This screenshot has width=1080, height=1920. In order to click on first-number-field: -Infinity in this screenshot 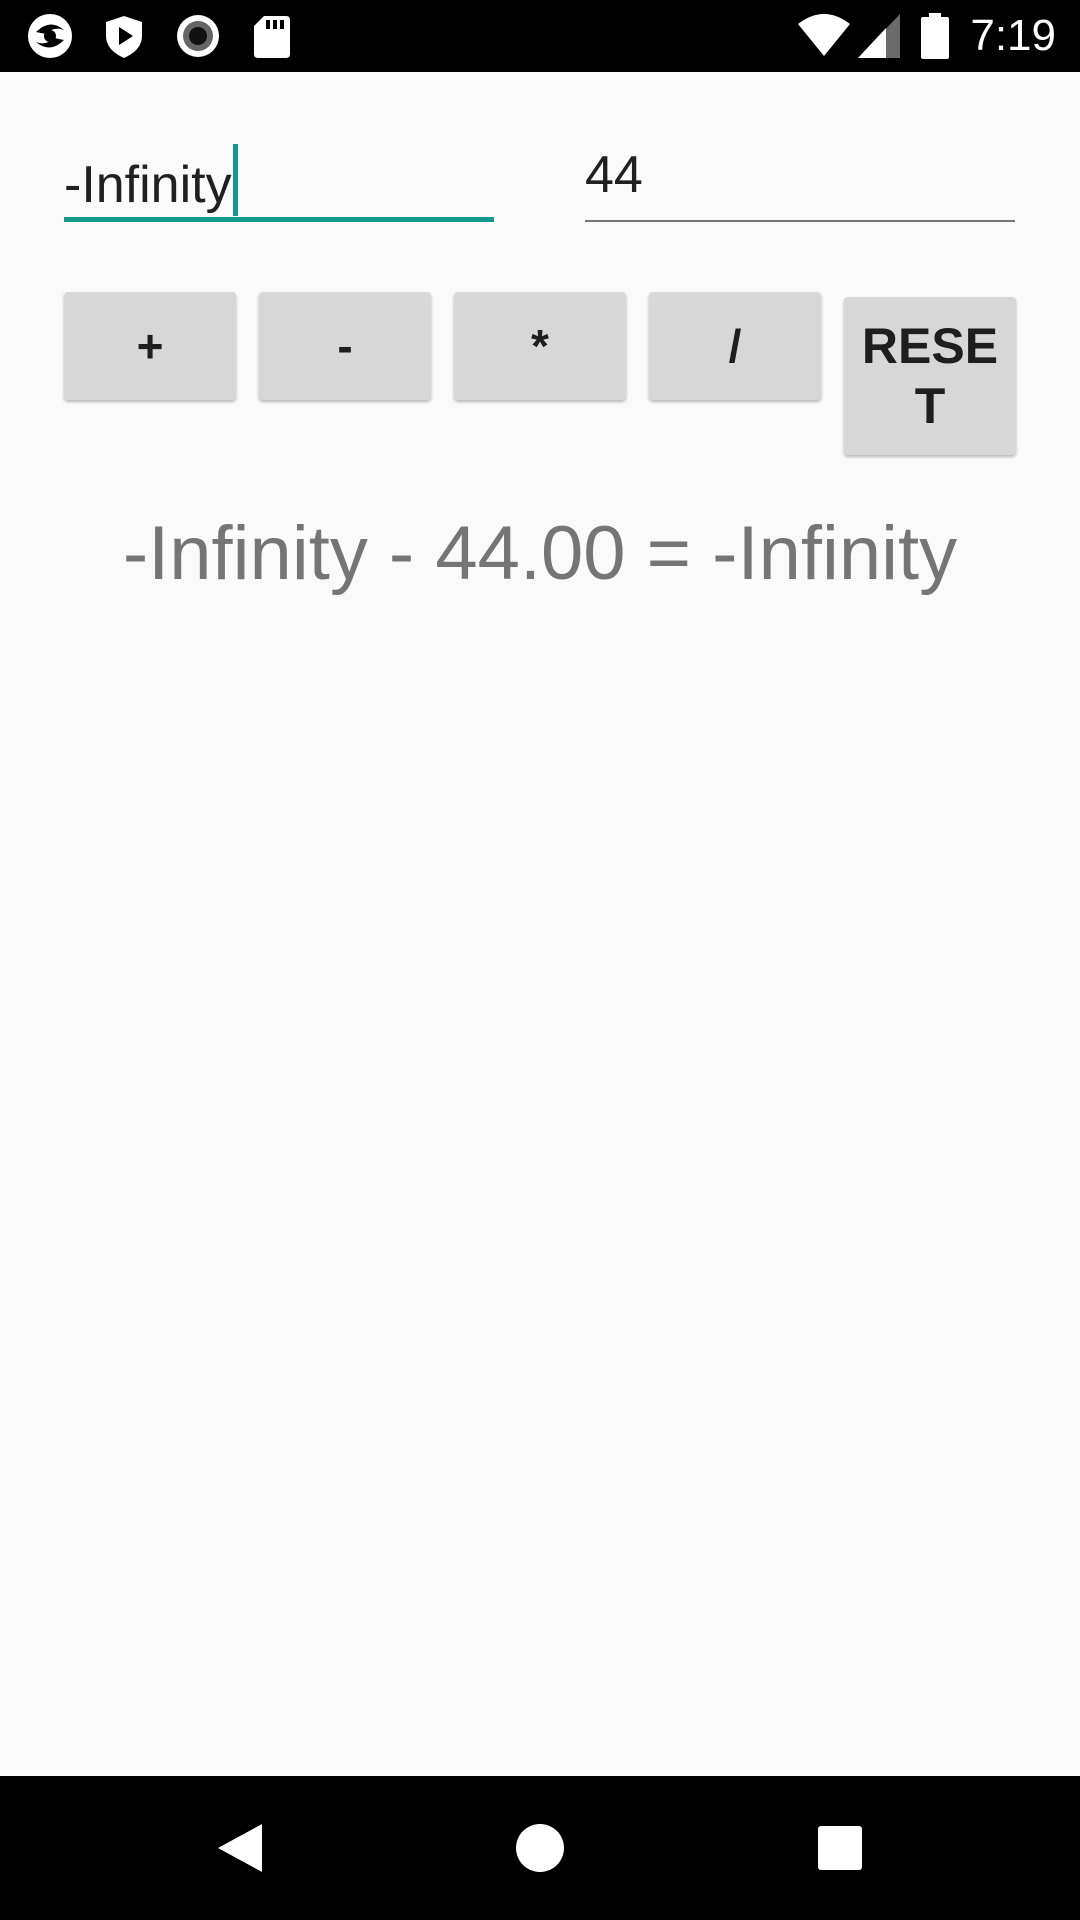, I will do `click(279, 176)`.